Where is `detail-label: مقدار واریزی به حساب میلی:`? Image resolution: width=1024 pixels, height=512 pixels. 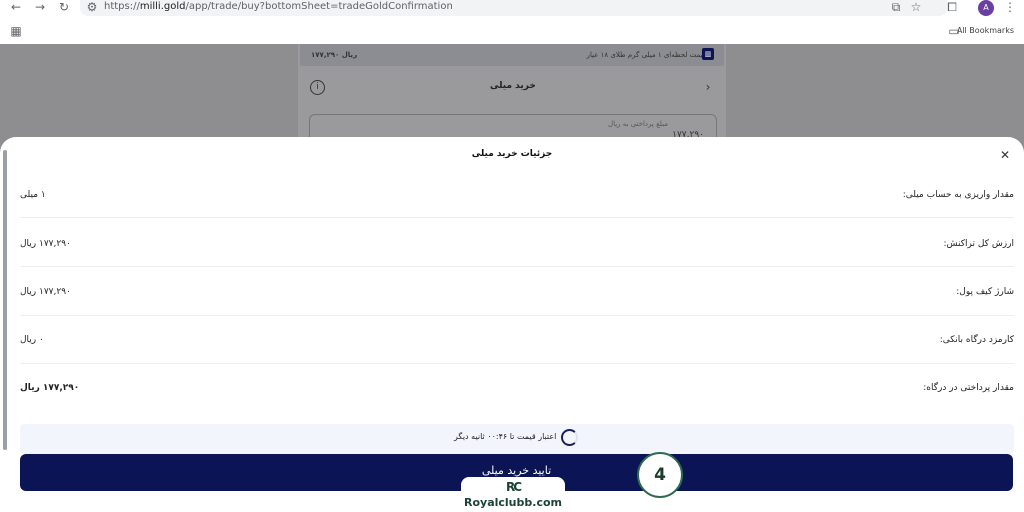
detail-label: مقدار واریزی به حساب میلی: is located at coordinates (958, 195).